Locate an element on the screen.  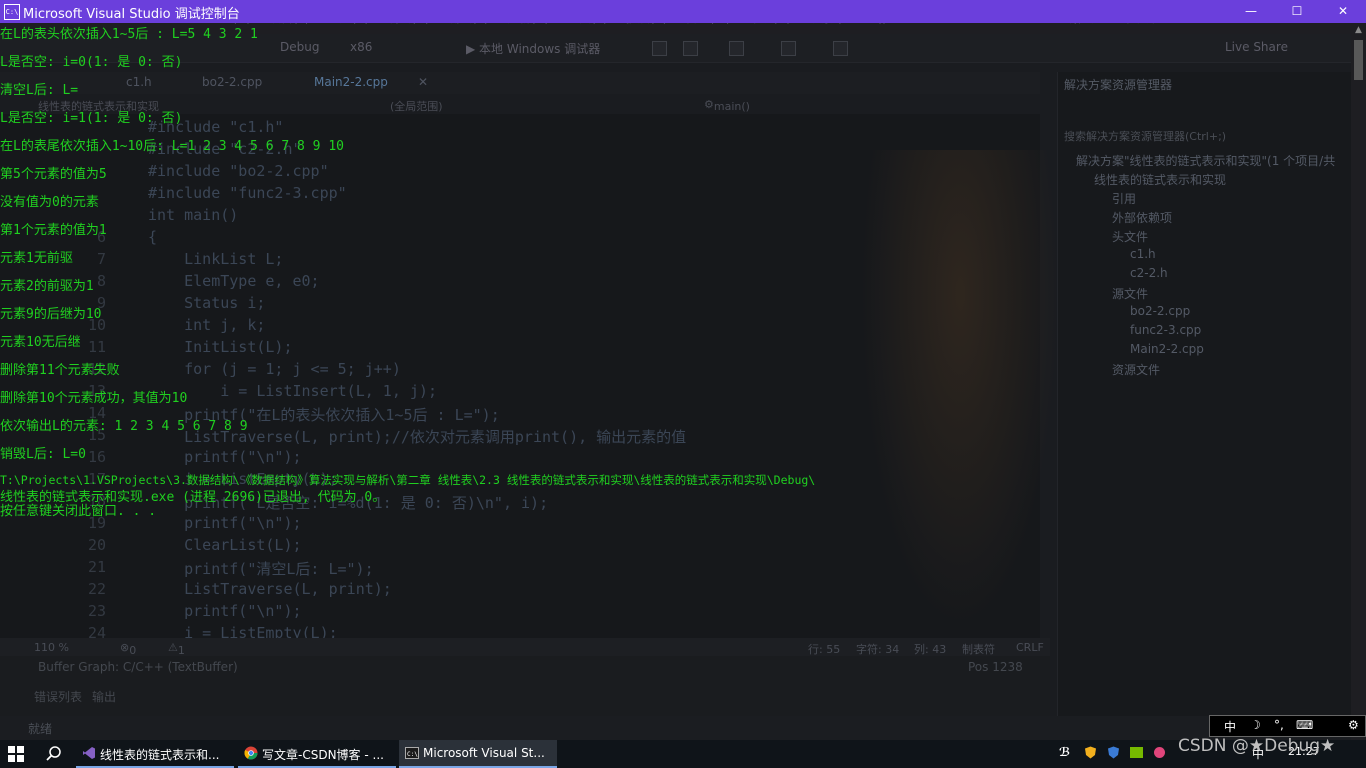
console-line: 依次输出L的元素: 1 2 3 4 5 6 7 8 9 is located at coordinates (124, 426).